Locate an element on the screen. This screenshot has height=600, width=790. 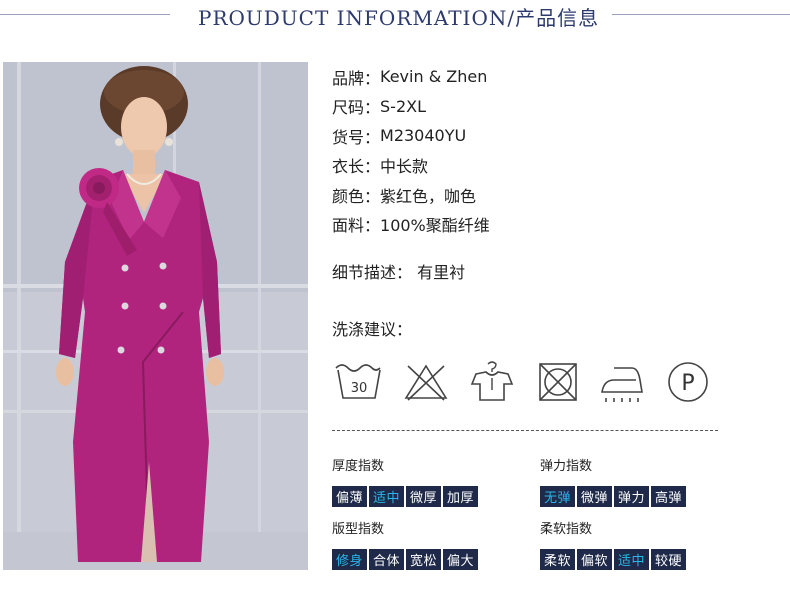
info-key: 货号： is located at coordinates (356, 137).